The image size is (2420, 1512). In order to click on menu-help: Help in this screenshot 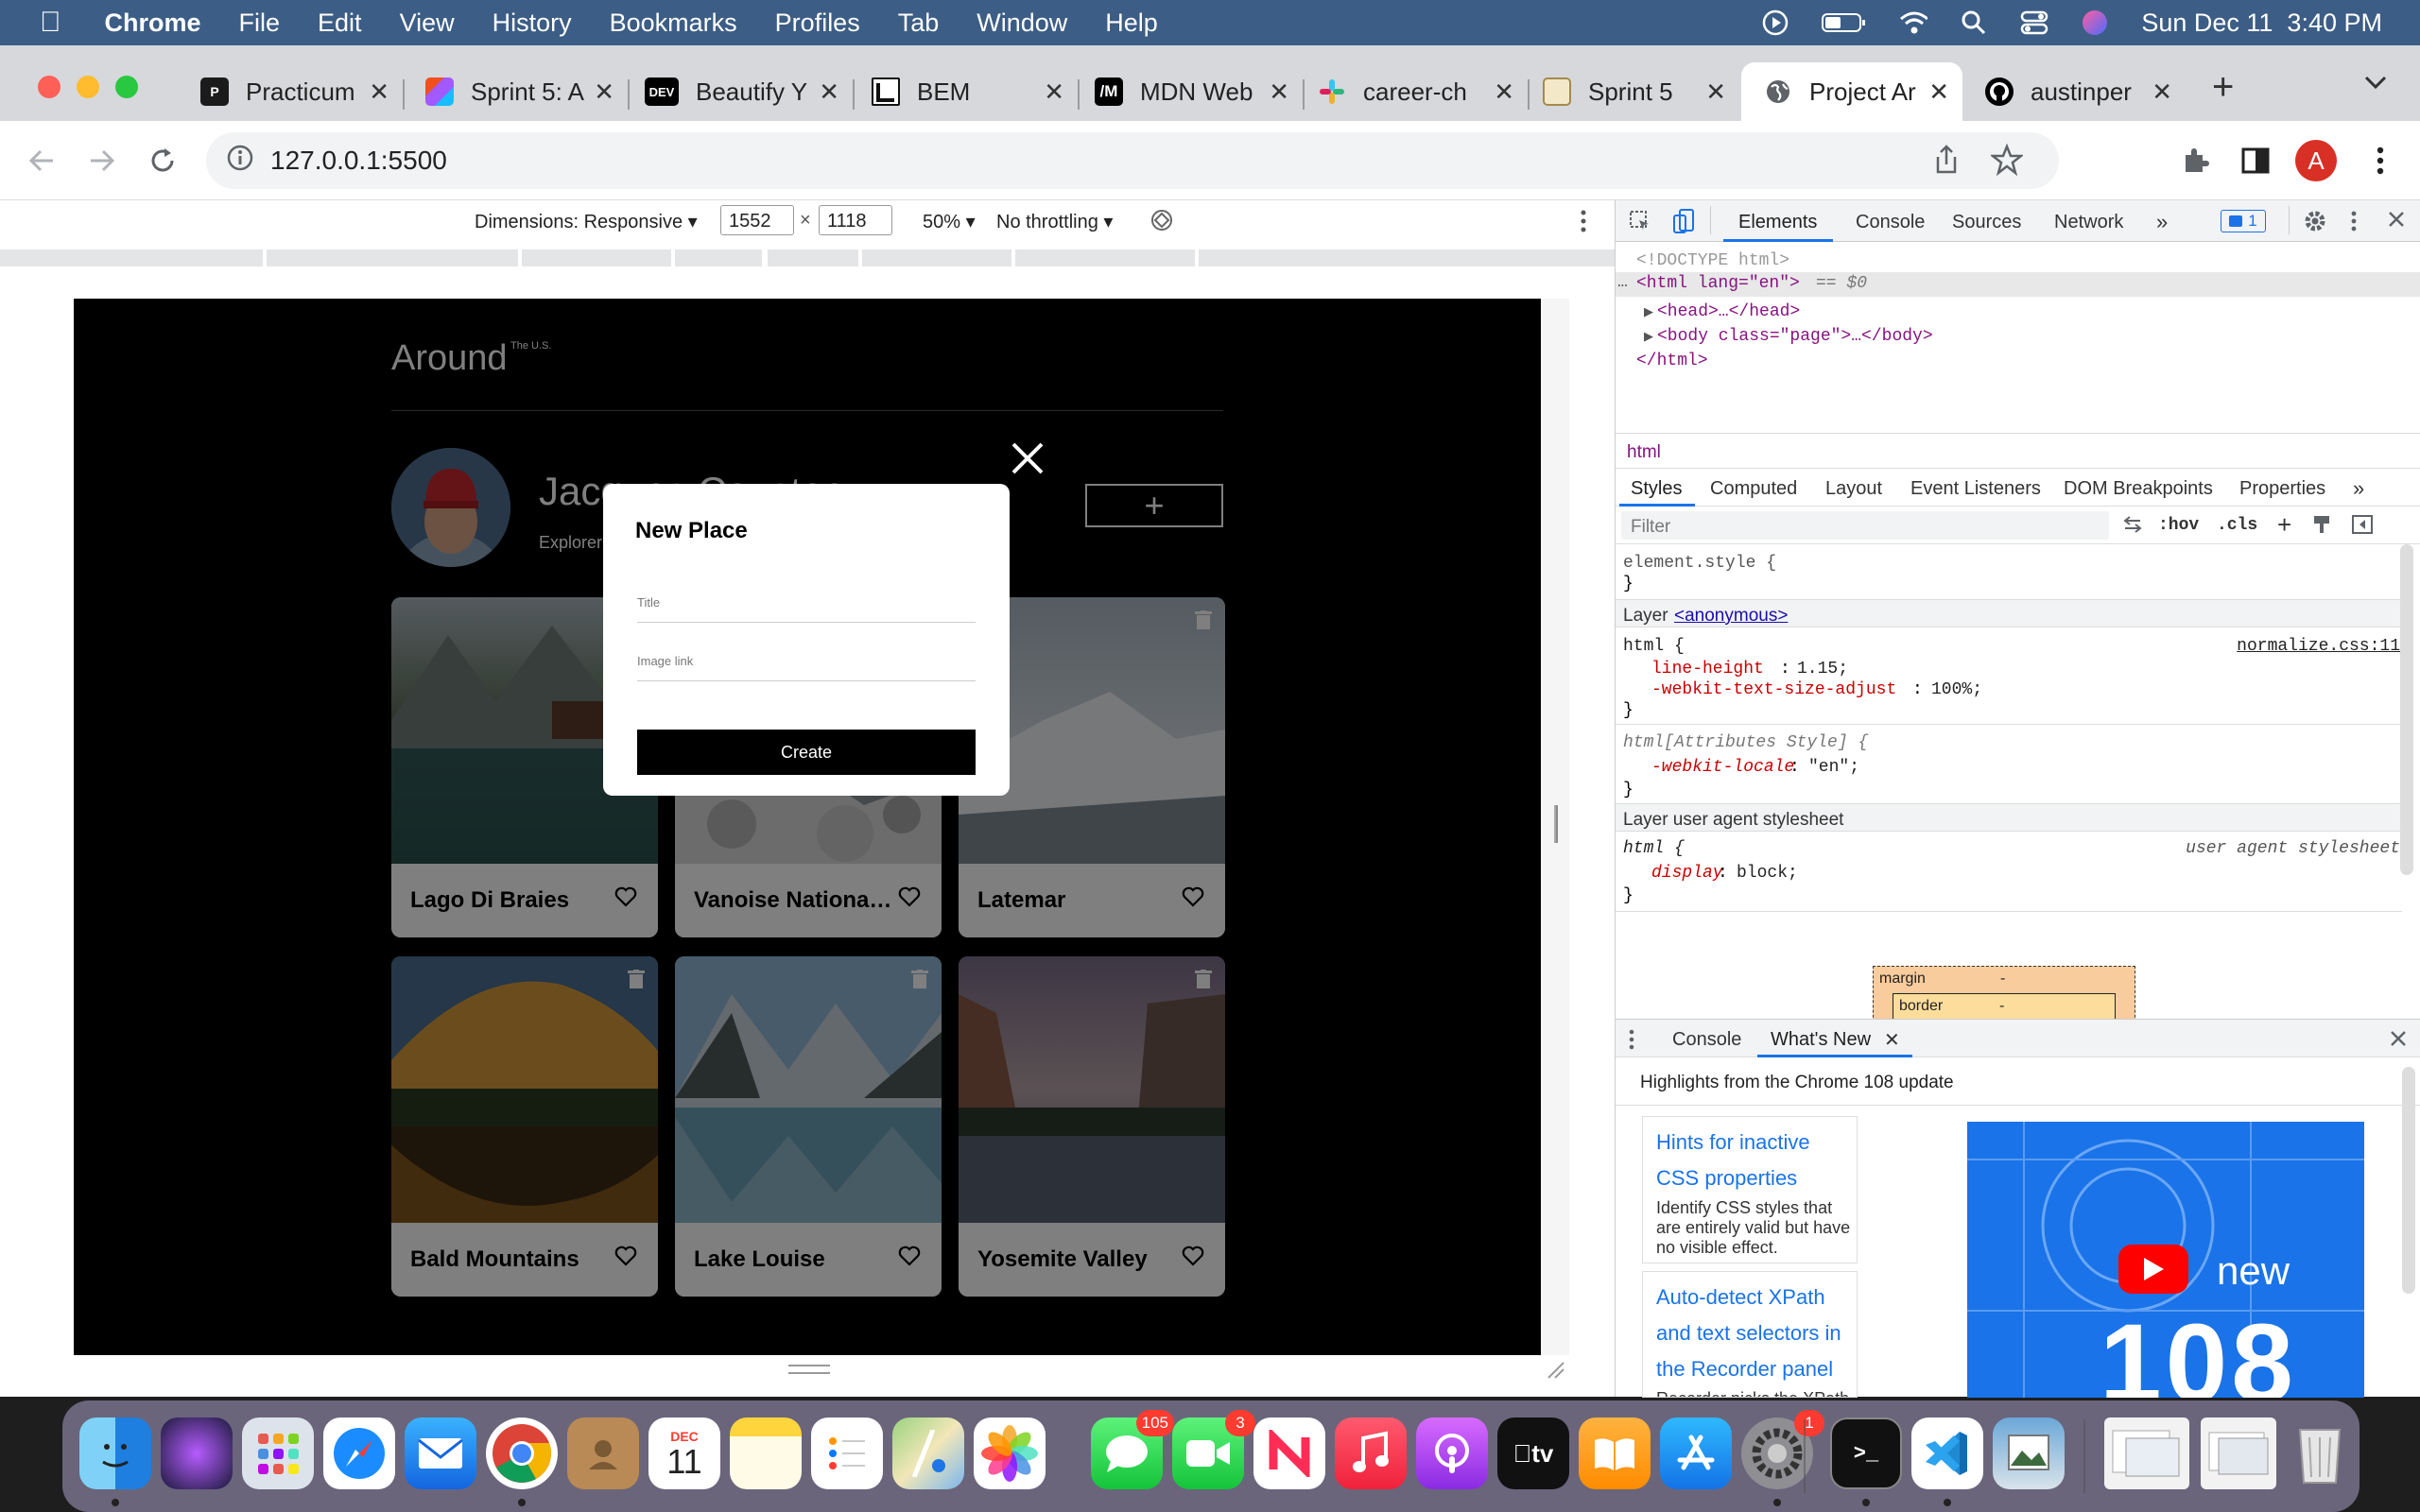, I will do `click(1131, 23)`.